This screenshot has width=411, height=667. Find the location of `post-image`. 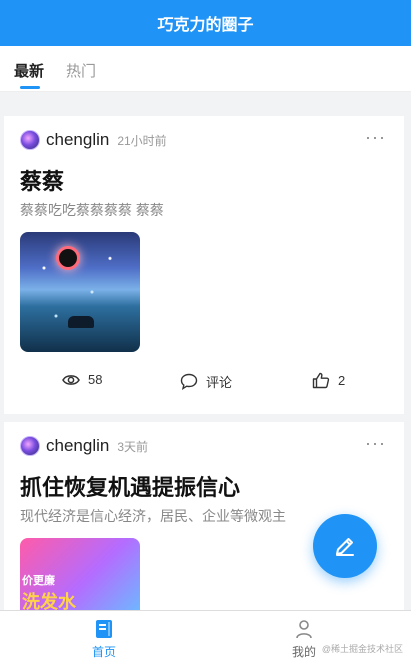

post-image is located at coordinates (80, 292).